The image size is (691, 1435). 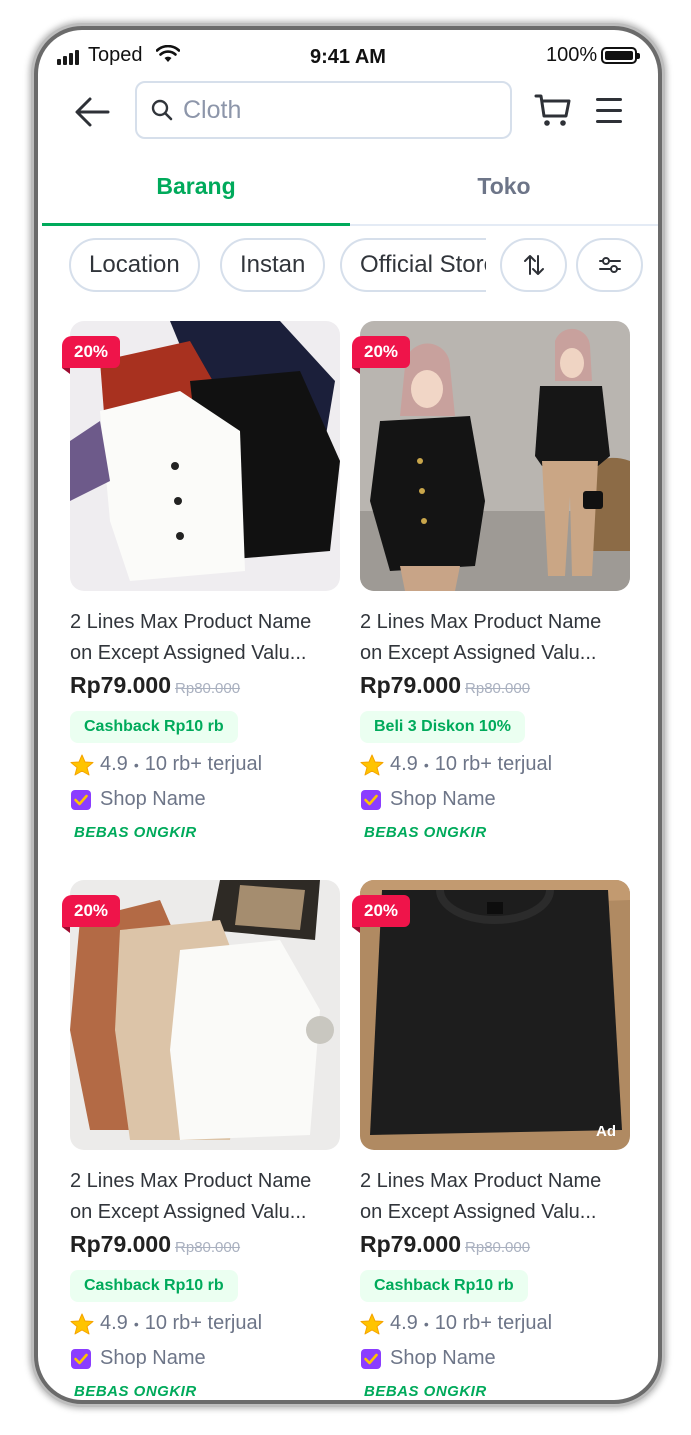 I want to click on filter-chip-location: Location, so click(x=134, y=265).